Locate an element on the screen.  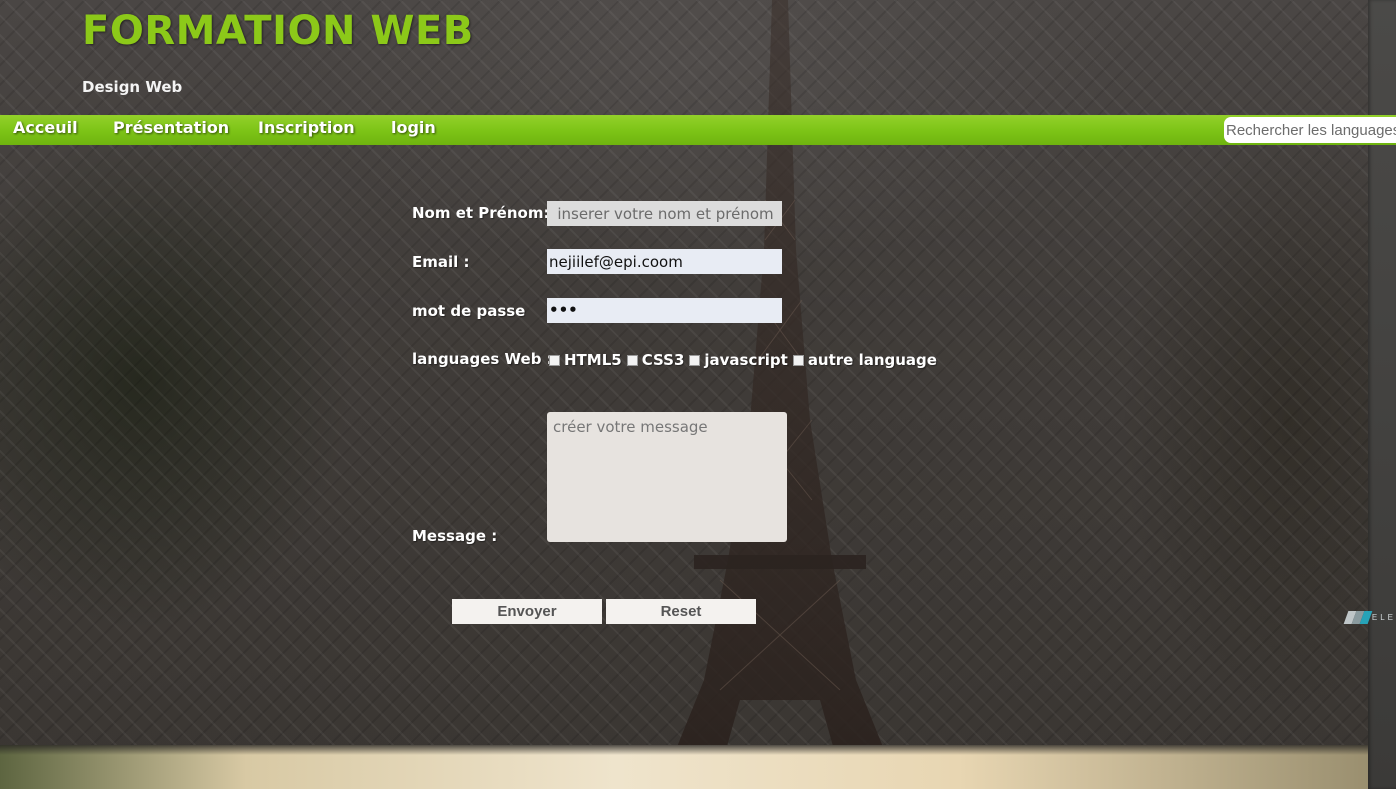
site-subtitle: Design Web is located at coordinates (132, 87).